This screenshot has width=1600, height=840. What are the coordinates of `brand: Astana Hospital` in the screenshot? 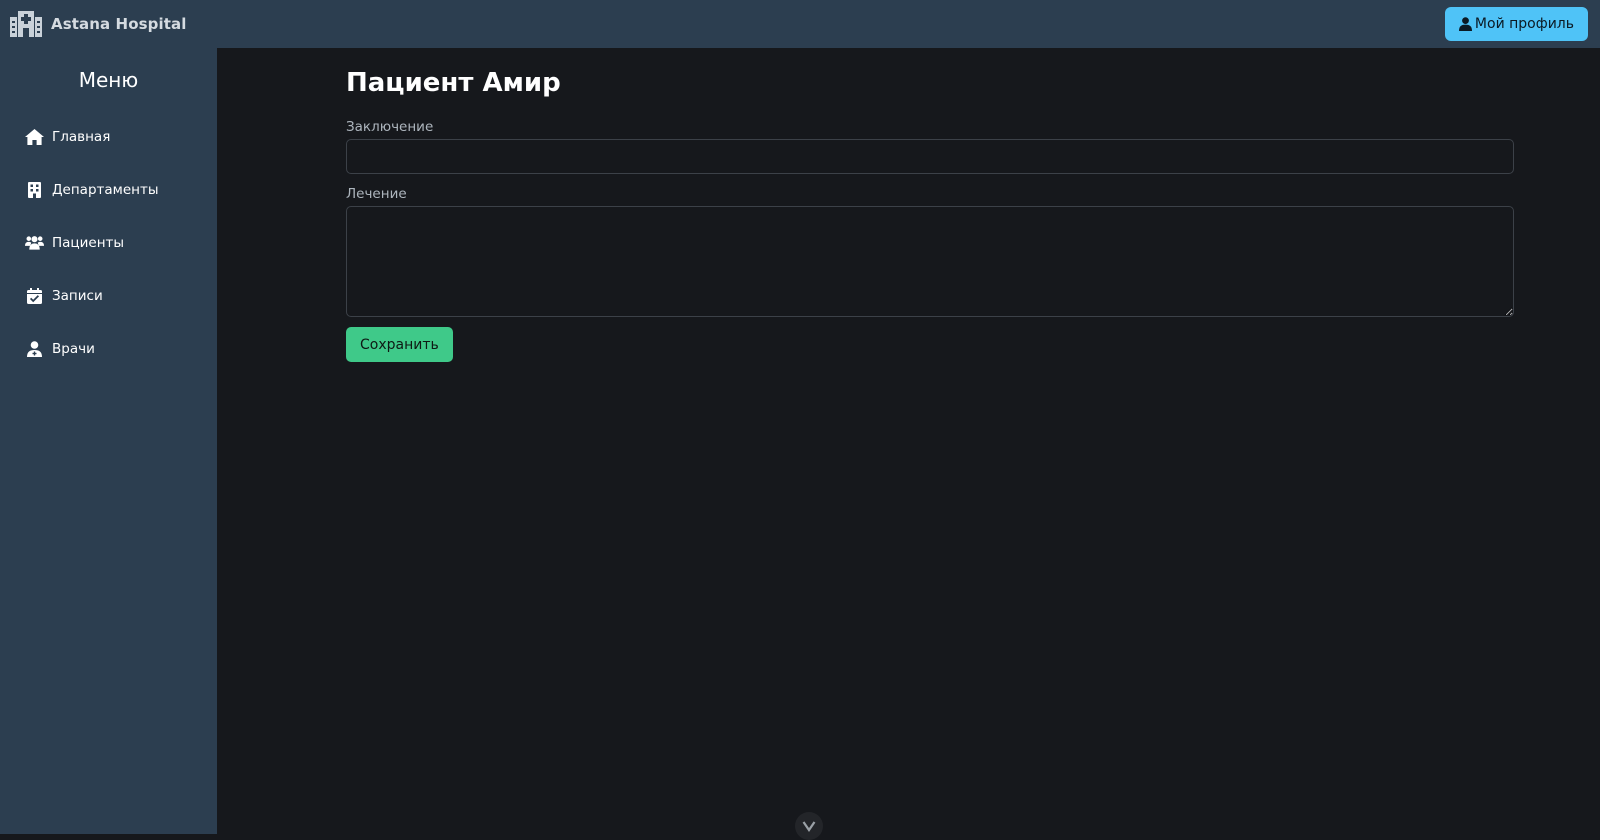 It's located at (98, 24).